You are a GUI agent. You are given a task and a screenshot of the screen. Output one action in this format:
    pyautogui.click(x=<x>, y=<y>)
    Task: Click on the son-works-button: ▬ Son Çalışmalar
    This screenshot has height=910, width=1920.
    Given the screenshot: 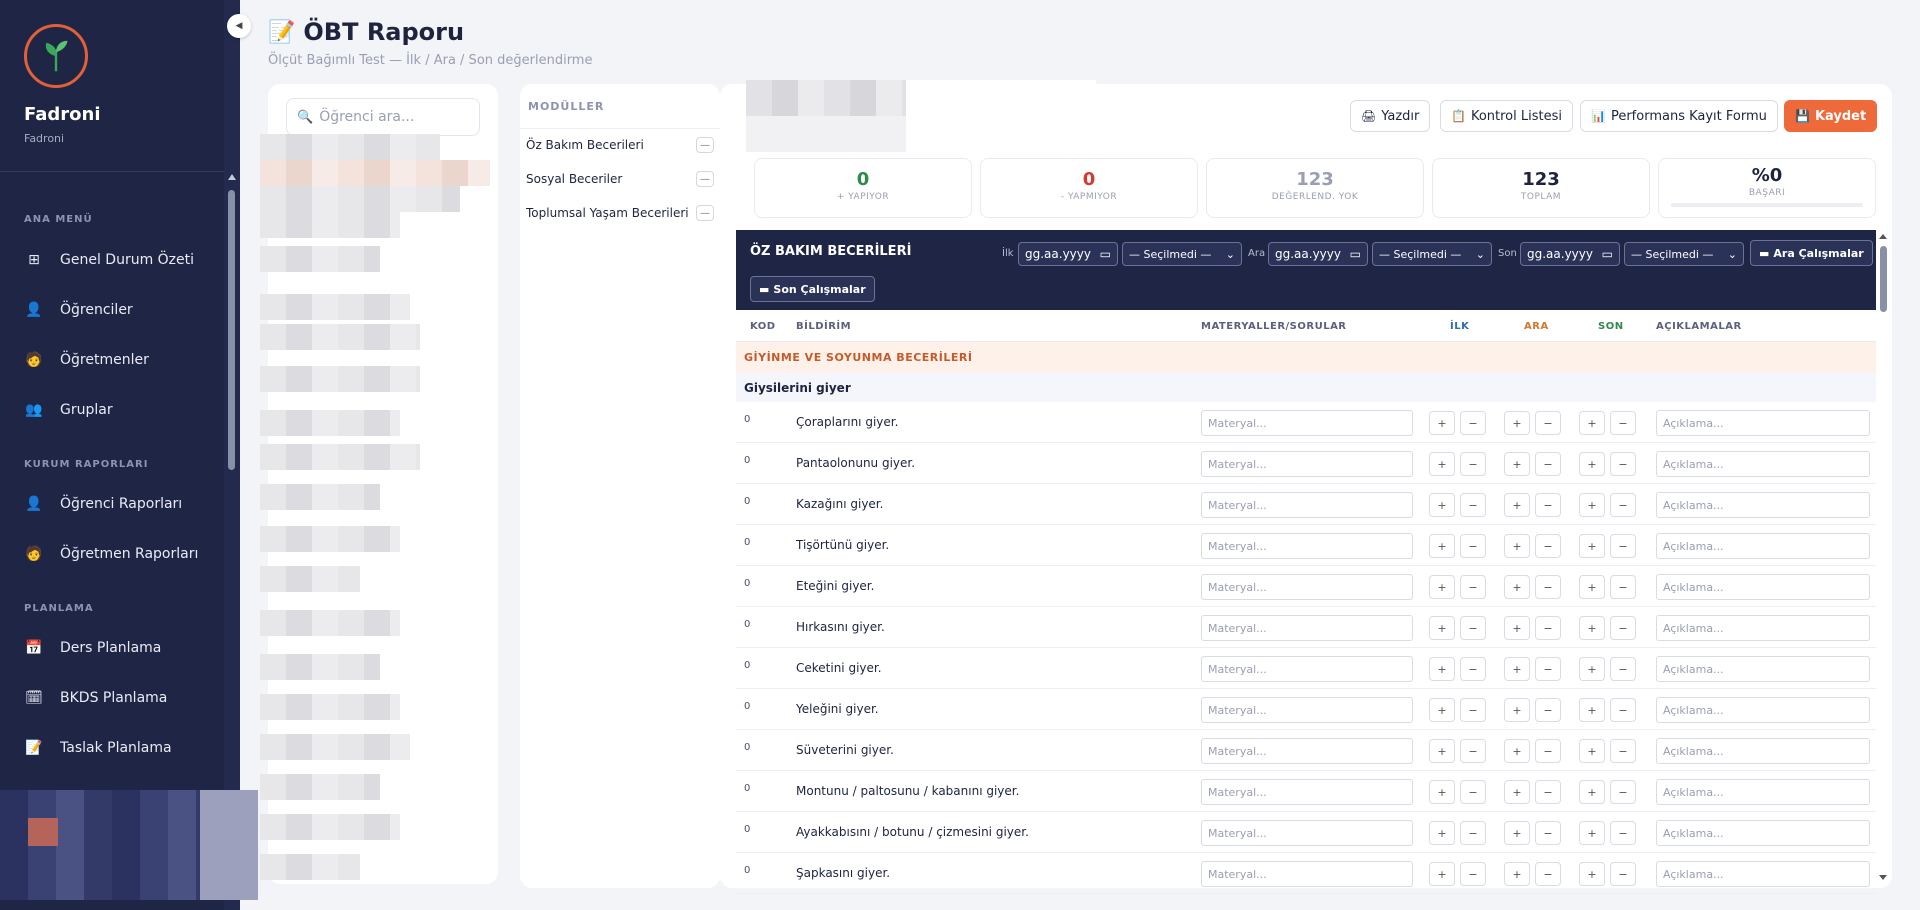 What is the action you would take?
    pyautogui.click(x=812, y=289)
    